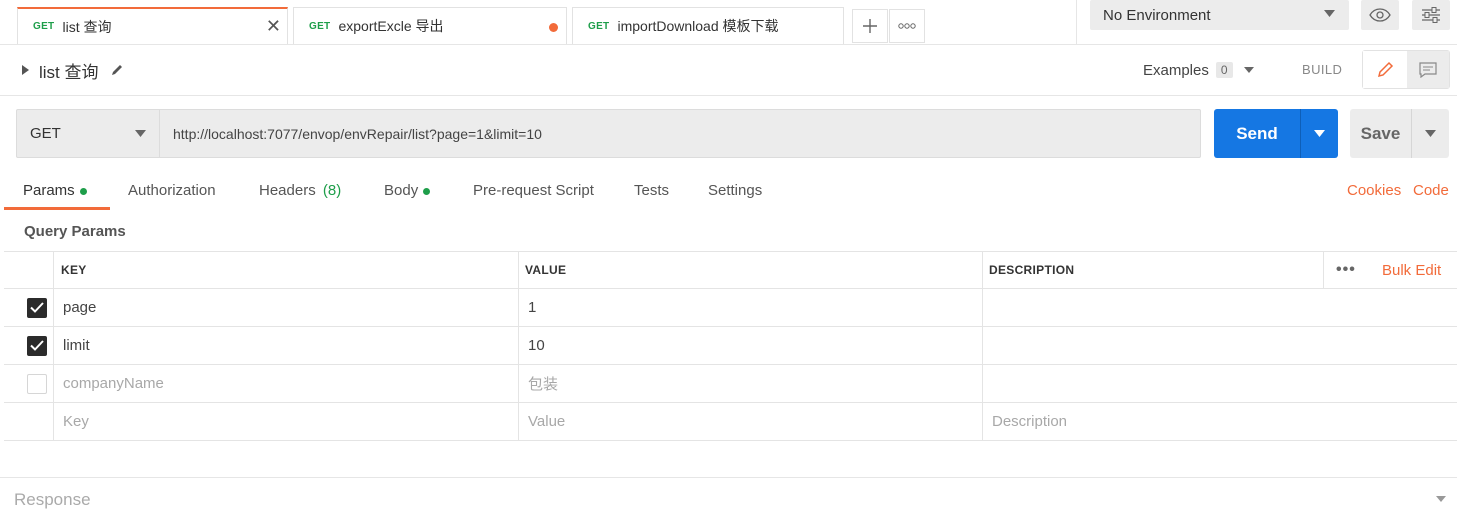  Describe the element at coordinates (1322, 69) in the screenshot. I see `build-label: BUILD` at that location.